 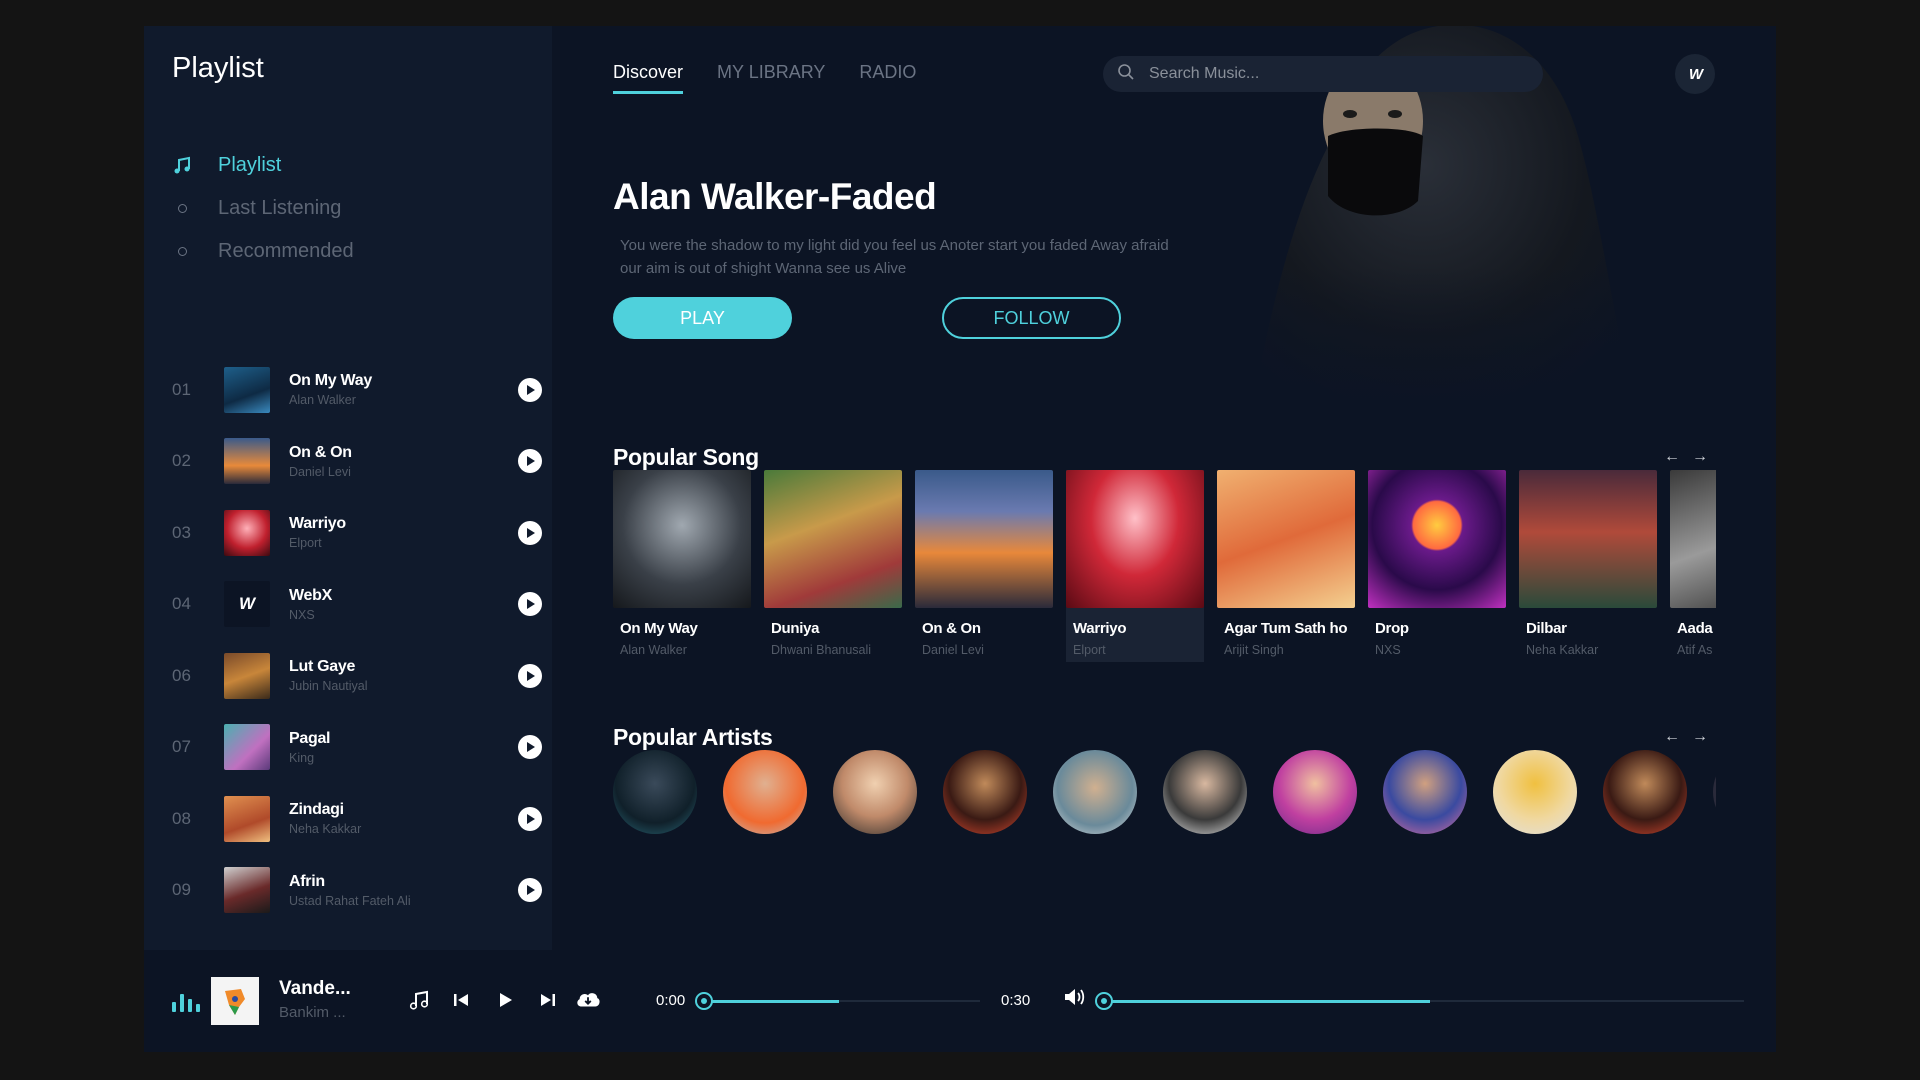 I want to click on seek-bar-fill, so click(x=772, y=1001).